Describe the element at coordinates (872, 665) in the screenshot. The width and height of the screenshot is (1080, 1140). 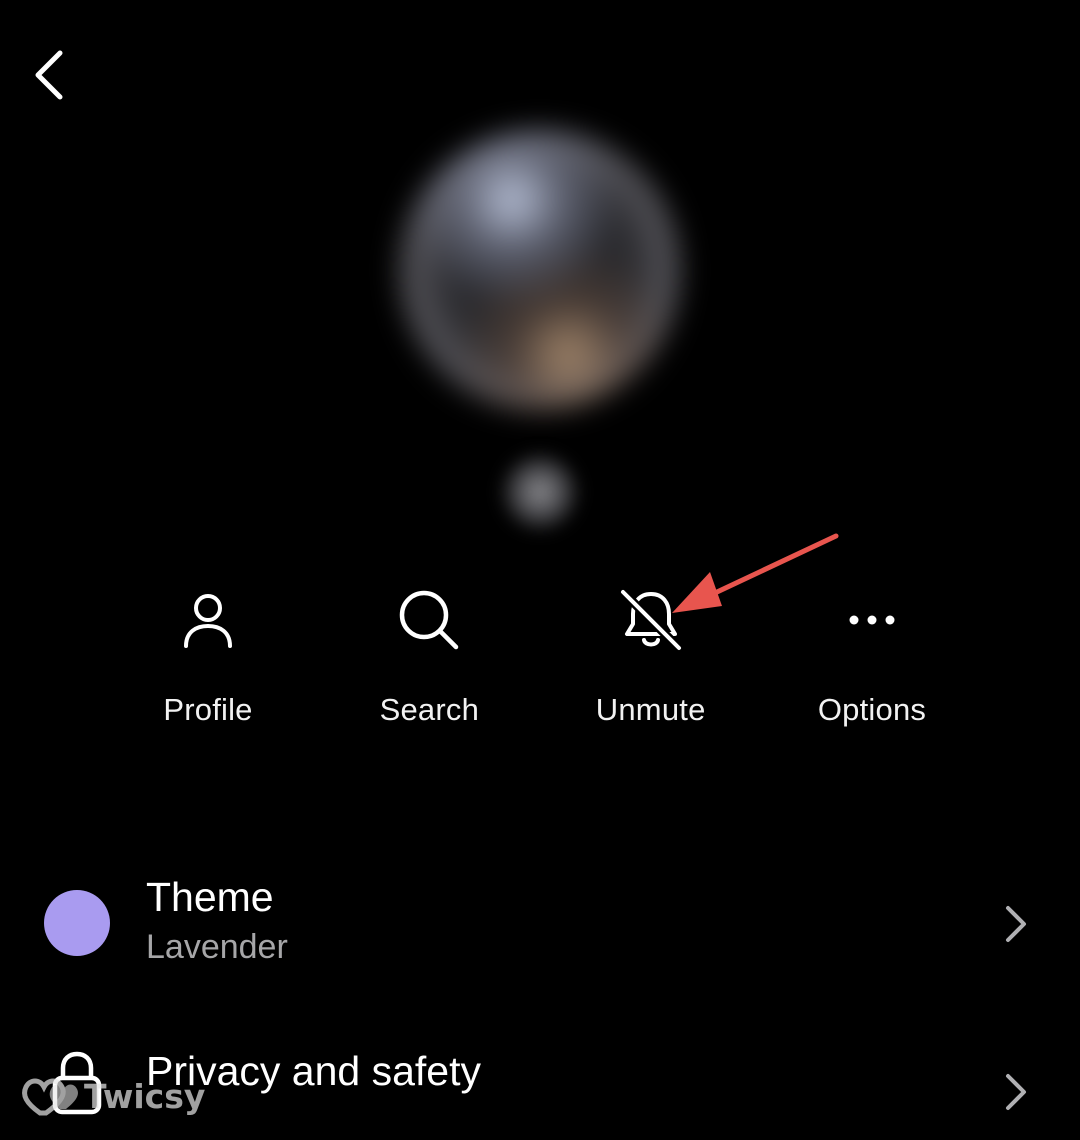
I see `options-button: Options` at that location.